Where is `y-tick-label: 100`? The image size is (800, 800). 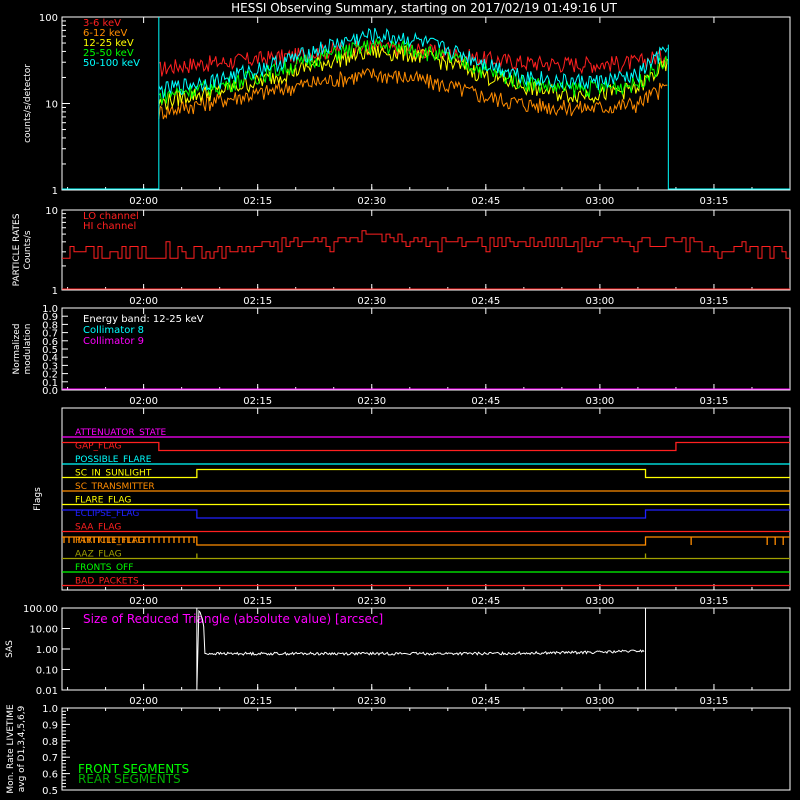
y-tick-label: 100 is located at coordinates (48, 18).